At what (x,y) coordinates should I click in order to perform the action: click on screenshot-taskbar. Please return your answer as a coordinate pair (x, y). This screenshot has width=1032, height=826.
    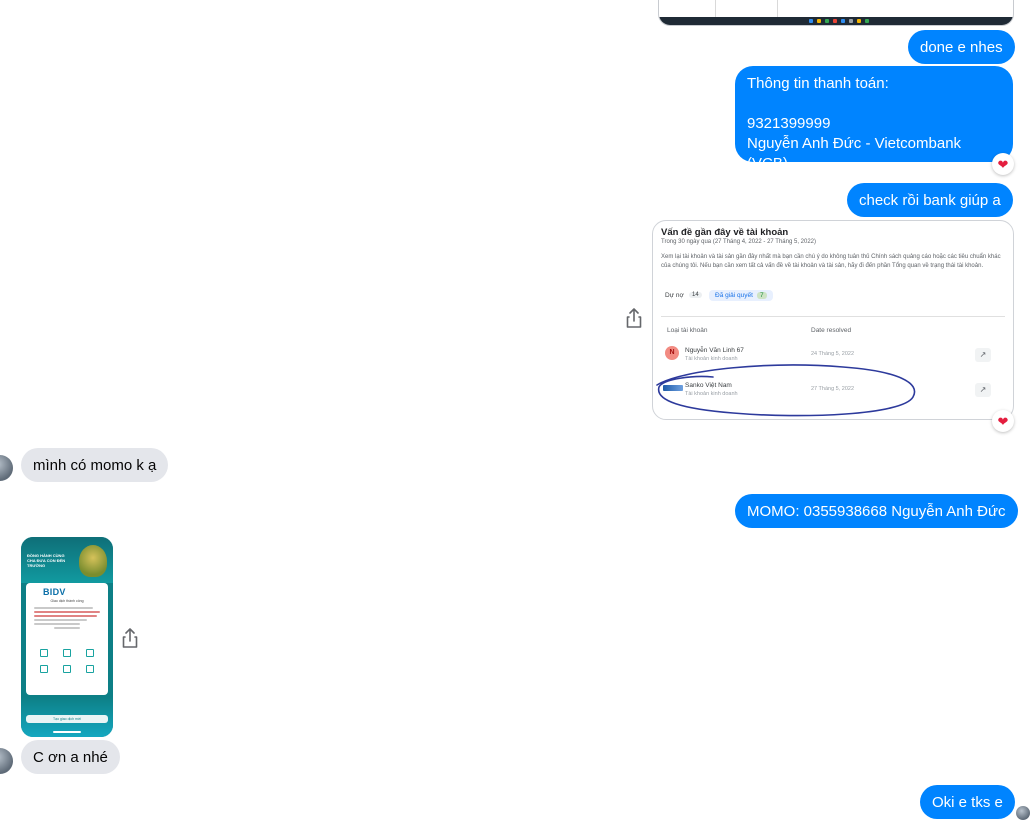
    Looking at the image, I should click on (836, 21).